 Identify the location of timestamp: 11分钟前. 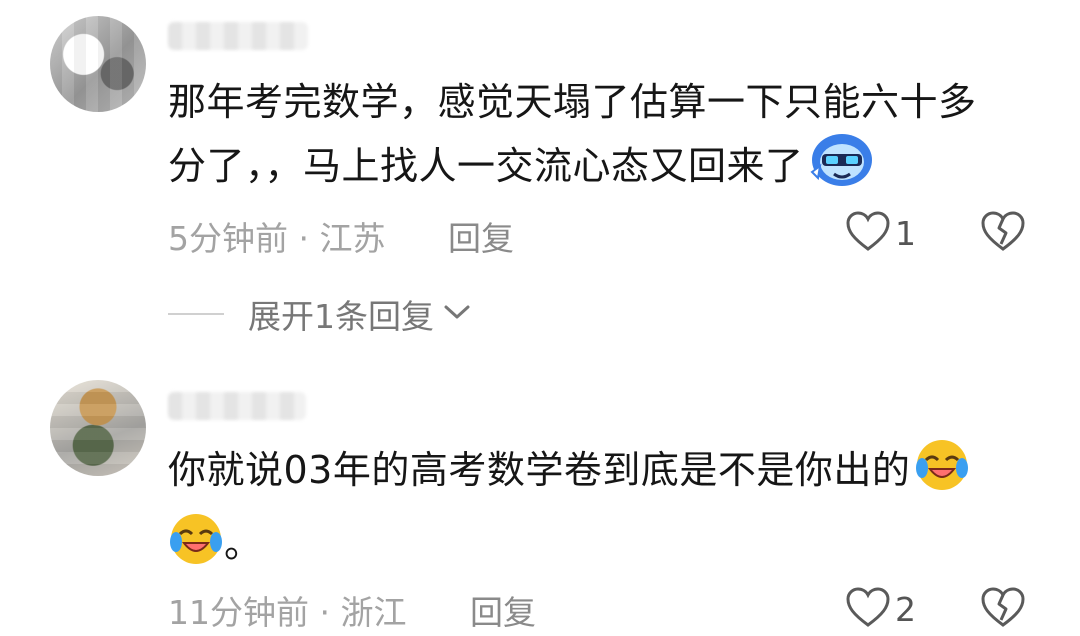
(238, 612).